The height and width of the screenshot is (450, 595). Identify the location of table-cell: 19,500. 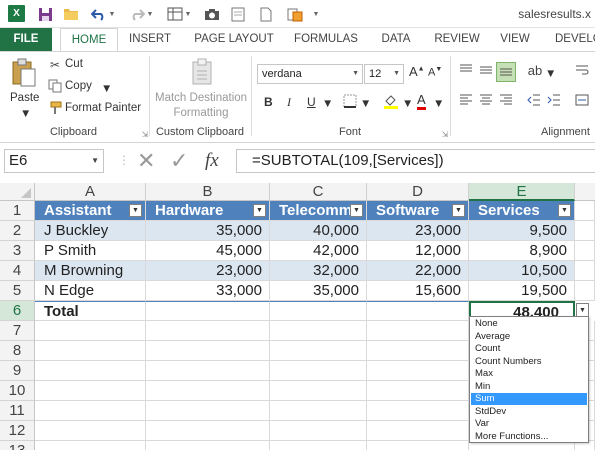
(522, 291).